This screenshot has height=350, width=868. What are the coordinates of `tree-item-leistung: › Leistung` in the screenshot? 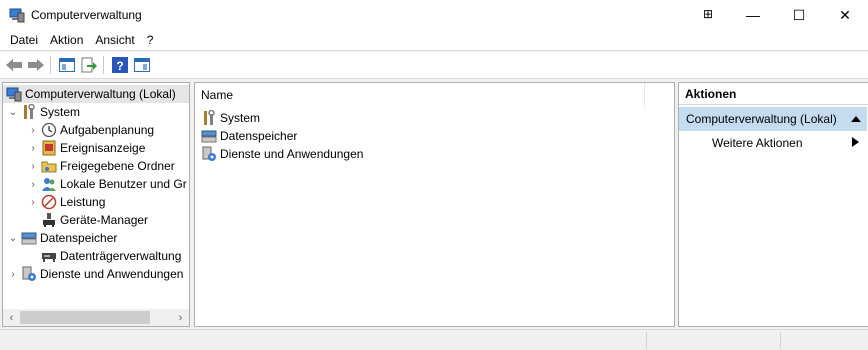 It's located at (66, 202).